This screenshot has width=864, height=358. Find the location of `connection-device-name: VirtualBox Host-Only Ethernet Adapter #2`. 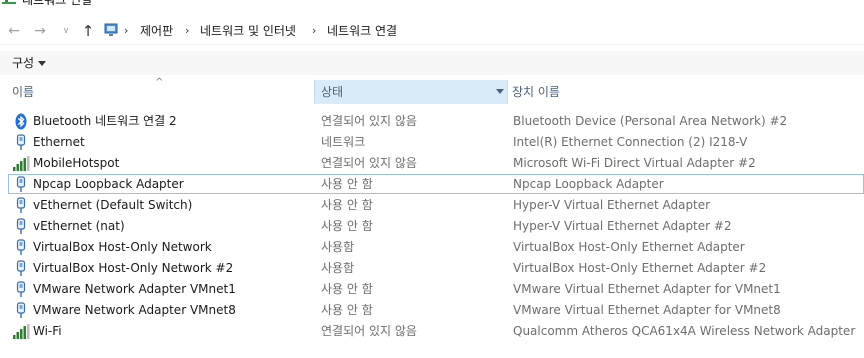

connection-device-name: VirtualBox Host-Only Ethernet Adapter #2 is located at coordinates (640, 268).